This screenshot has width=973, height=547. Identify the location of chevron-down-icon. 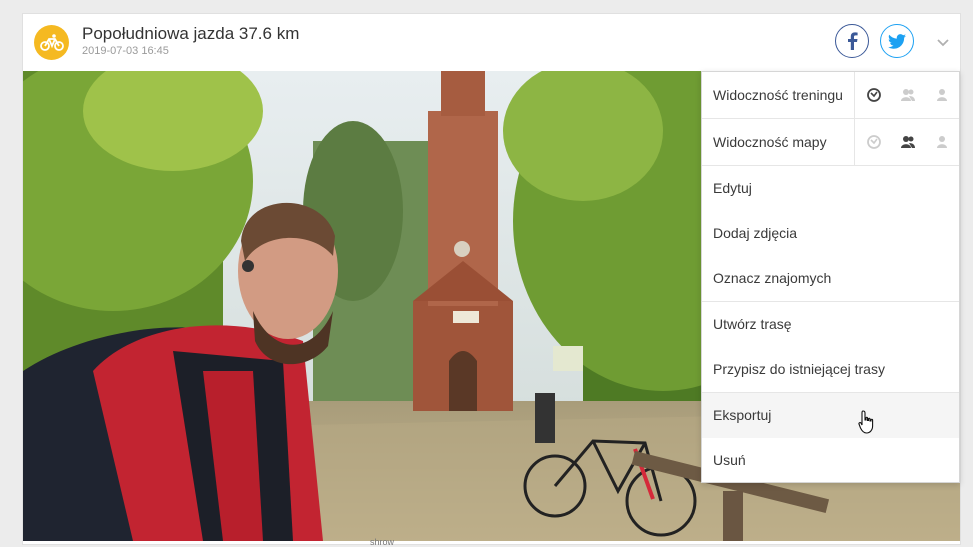
(943, 42).